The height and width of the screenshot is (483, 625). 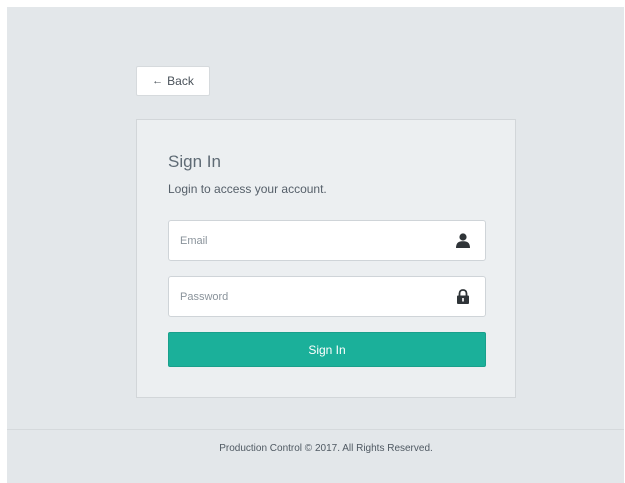 What do you see at coordinates (309, 296) in the screenshot?
I see `password-input` at bounding box center [309, 296].